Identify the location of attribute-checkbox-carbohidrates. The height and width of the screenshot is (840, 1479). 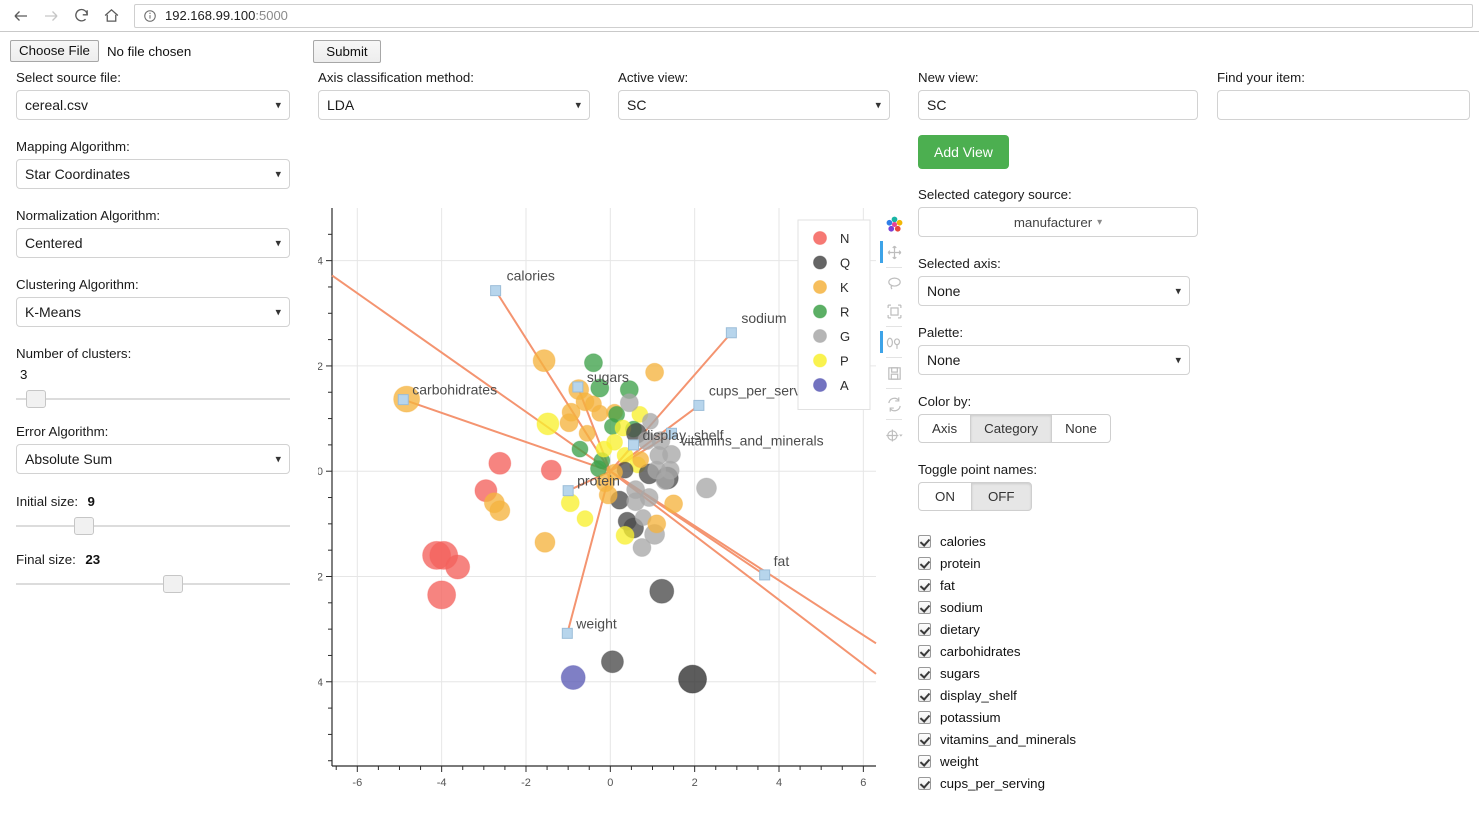
(924, 651).